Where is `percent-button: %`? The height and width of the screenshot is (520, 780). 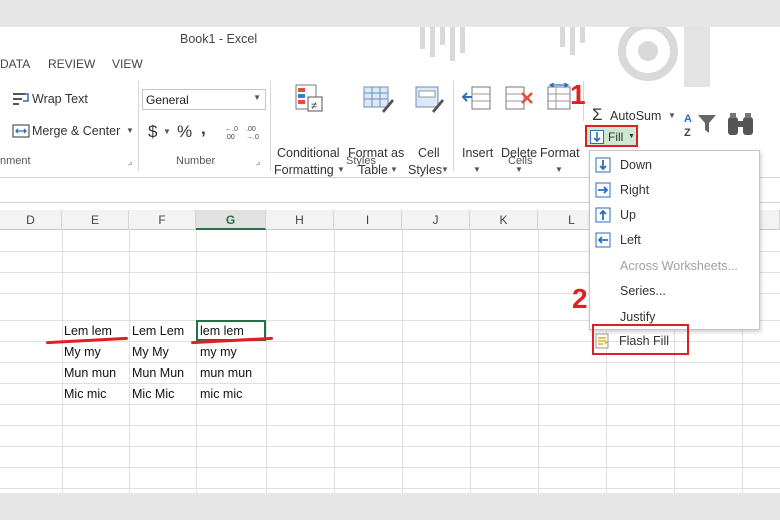
percent-button: % is located at coordinates (184, 132).